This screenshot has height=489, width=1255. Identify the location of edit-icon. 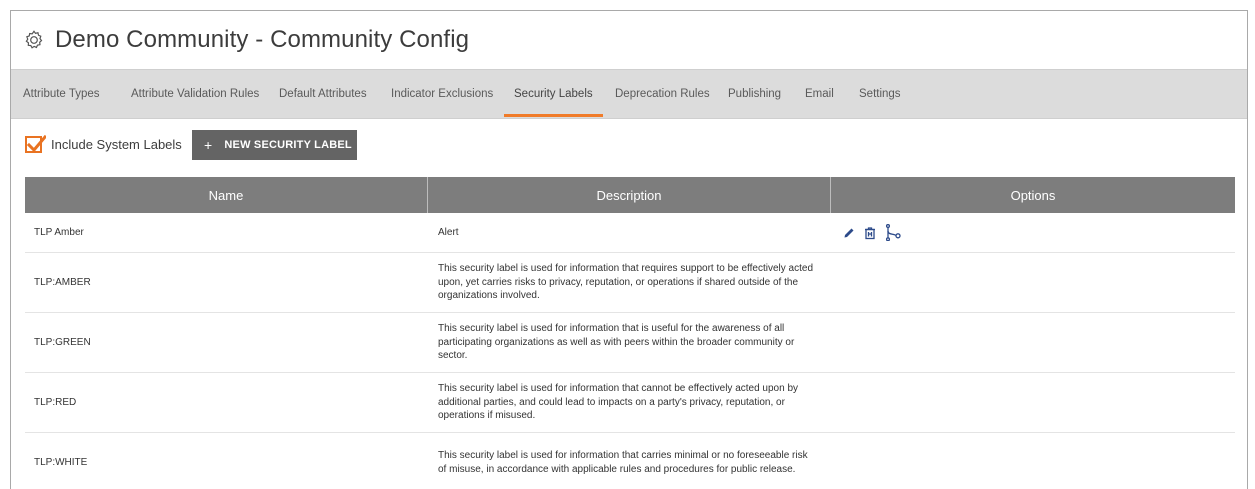
(849, 233).